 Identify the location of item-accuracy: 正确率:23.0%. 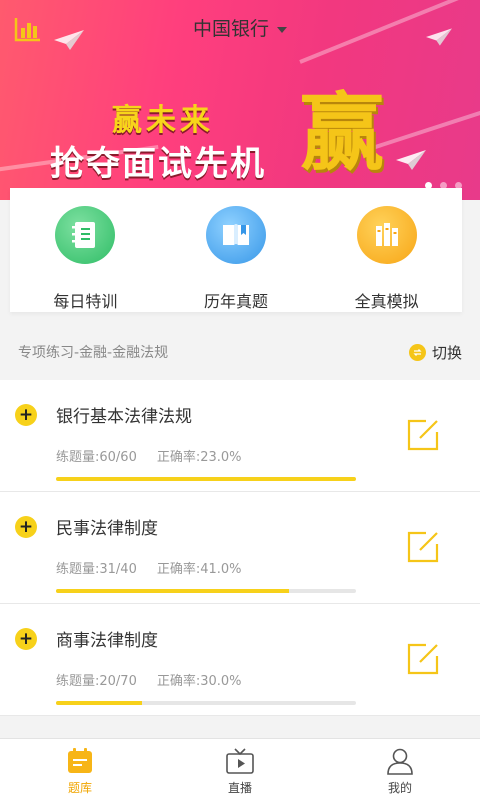
(199, 457).